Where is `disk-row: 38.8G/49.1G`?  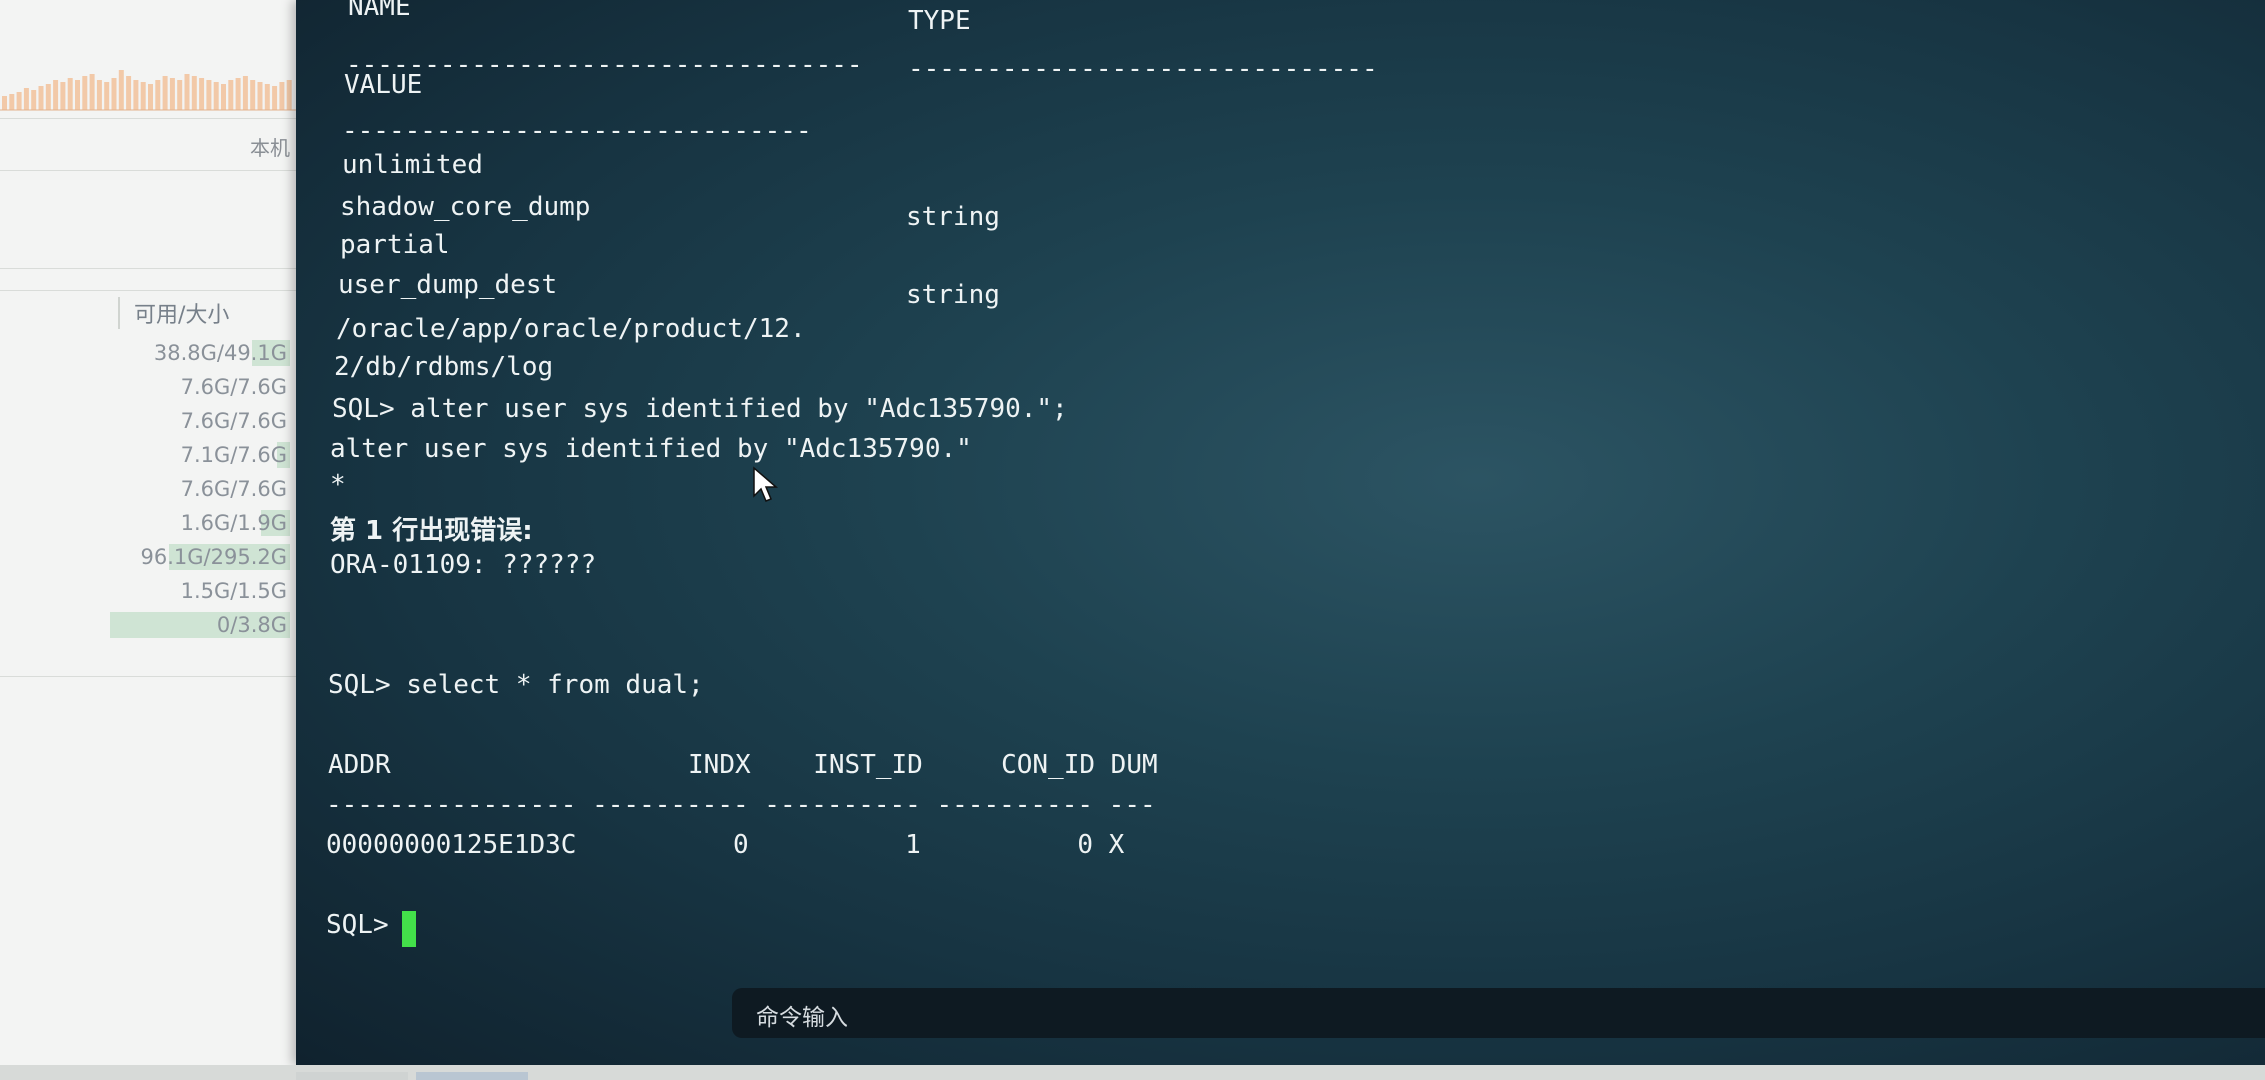
disk-row: 38.8G/49.1G is located at coordinates (200, 353).